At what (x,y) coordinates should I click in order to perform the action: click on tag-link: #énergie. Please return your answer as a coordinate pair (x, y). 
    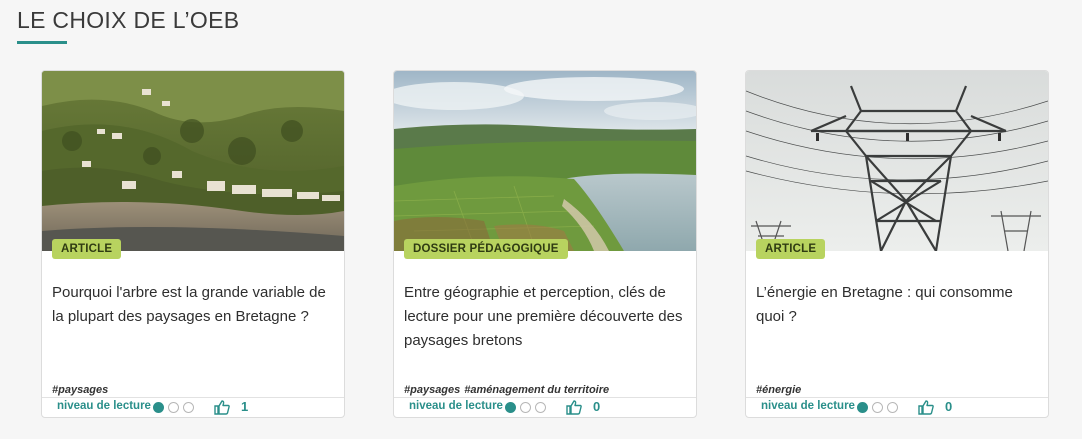
    Looking at the image, I should click on (778, 390).